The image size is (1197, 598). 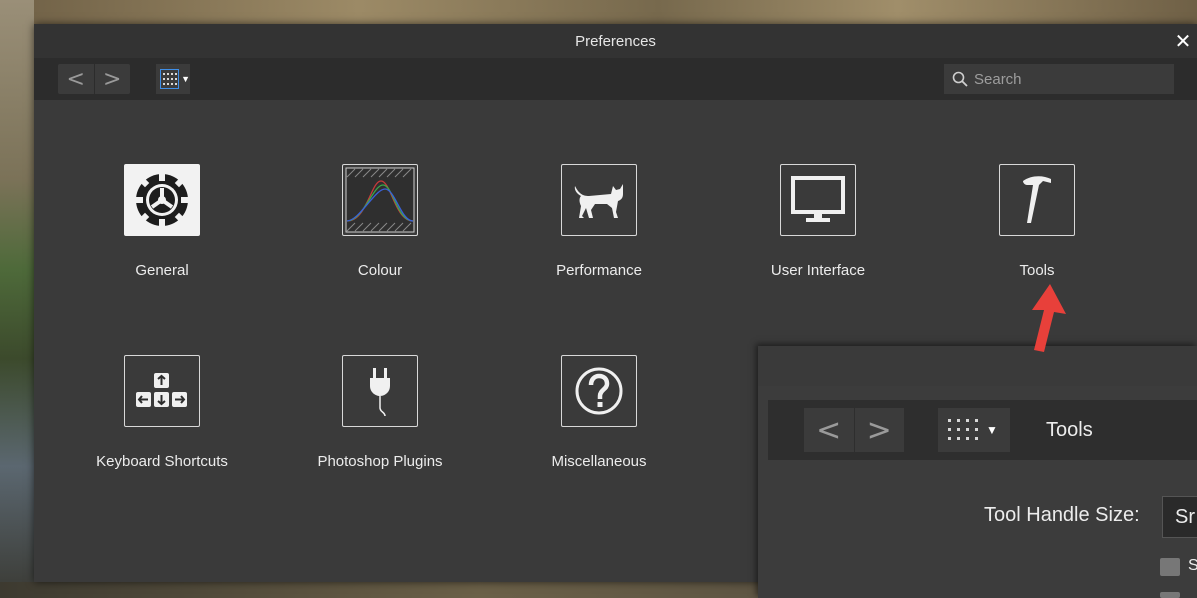 What do you see at coordinates (162, 391) in the screenshot?
I see `keyboard-arrows-icon` at bounding box center [162, 391].